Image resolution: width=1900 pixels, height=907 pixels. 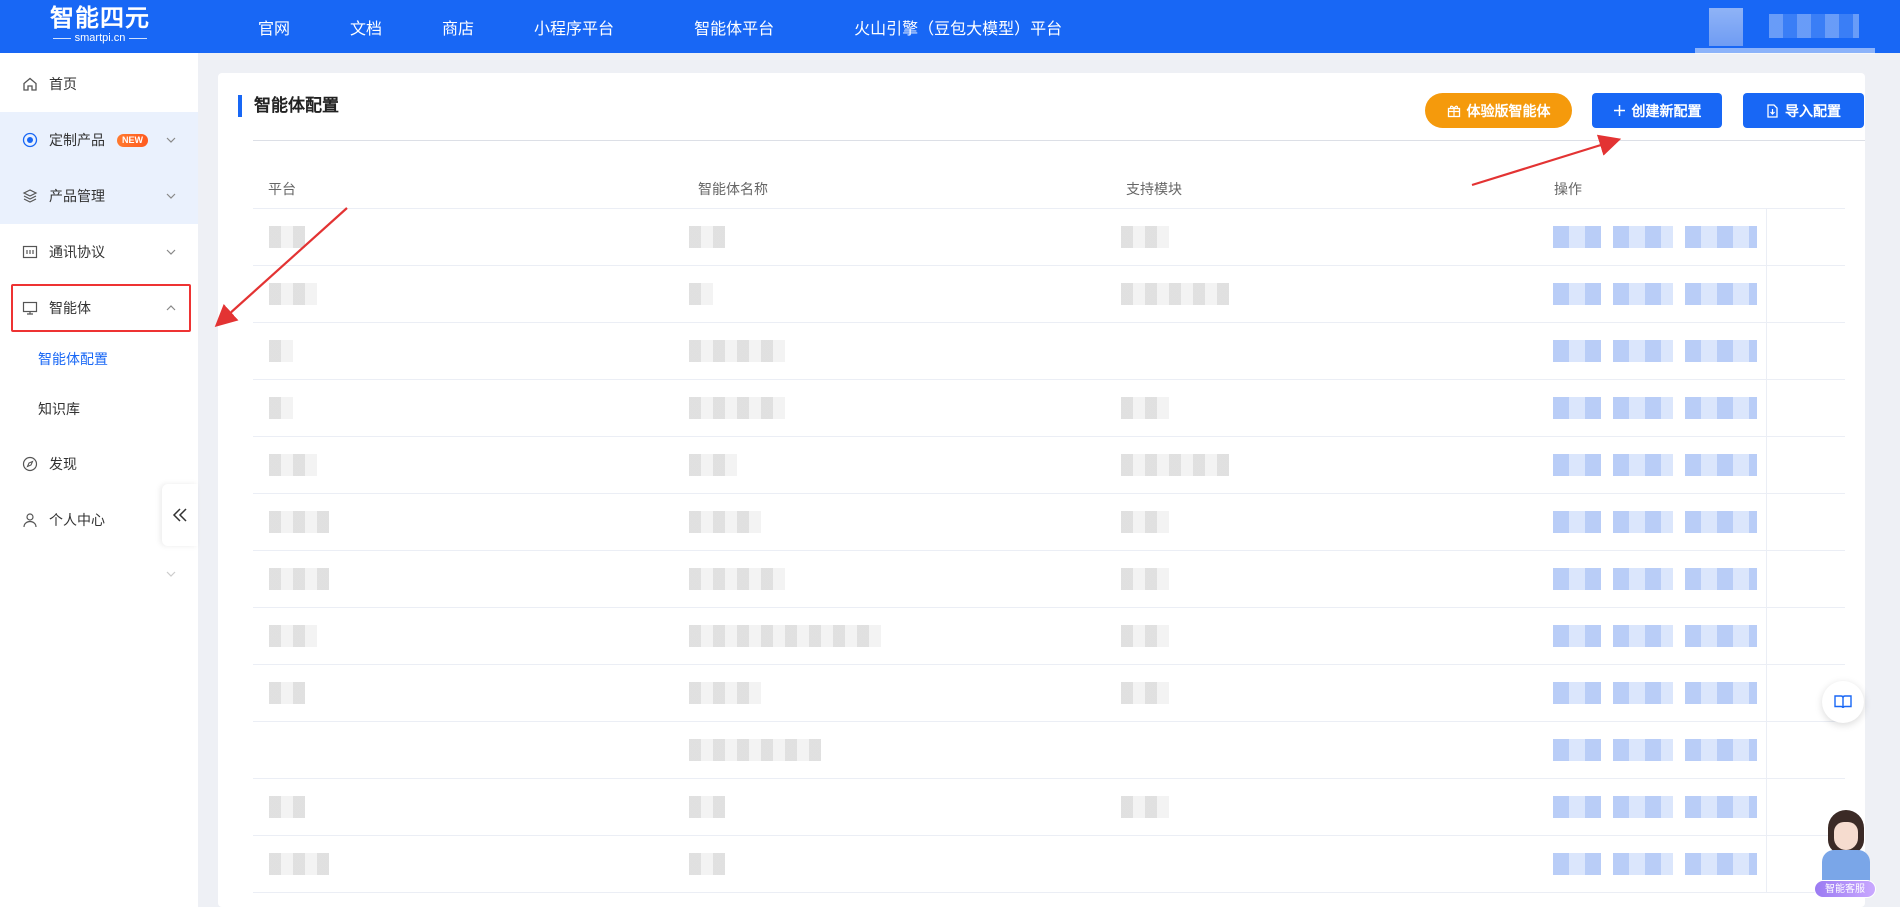 I want to click on layers-icon, so click(x=30, y=196).